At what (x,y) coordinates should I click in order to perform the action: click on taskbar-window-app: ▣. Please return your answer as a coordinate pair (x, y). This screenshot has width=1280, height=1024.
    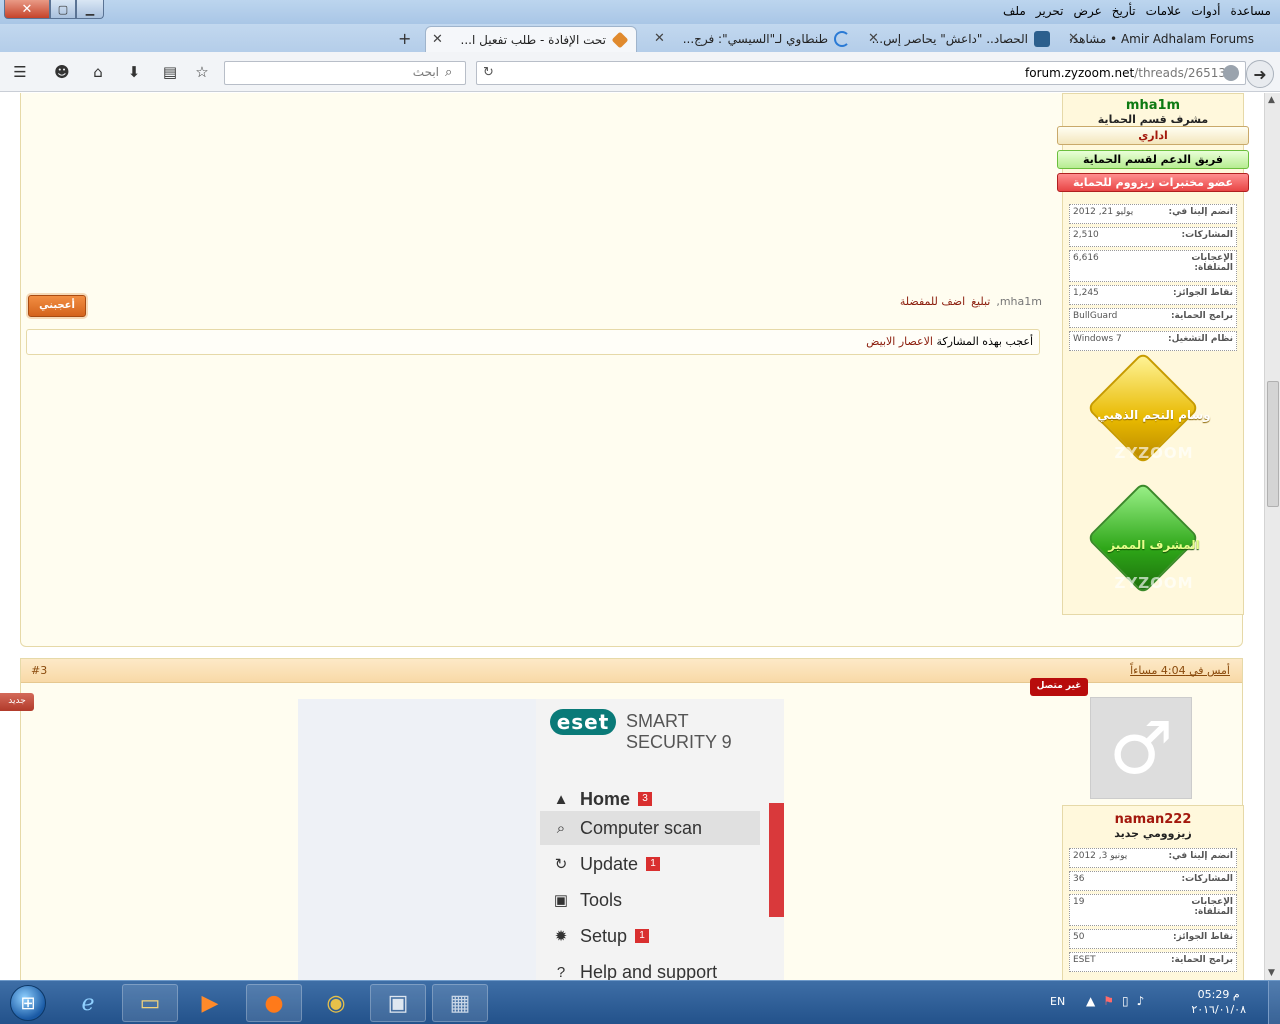
    Looking at the image, I should click on (398, 1003).